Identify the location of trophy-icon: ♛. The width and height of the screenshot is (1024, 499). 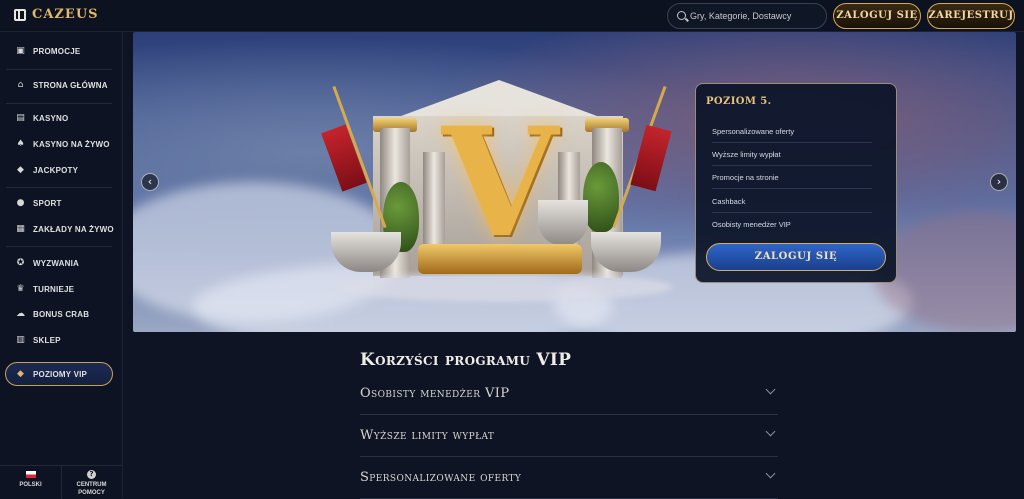
(20, 288).